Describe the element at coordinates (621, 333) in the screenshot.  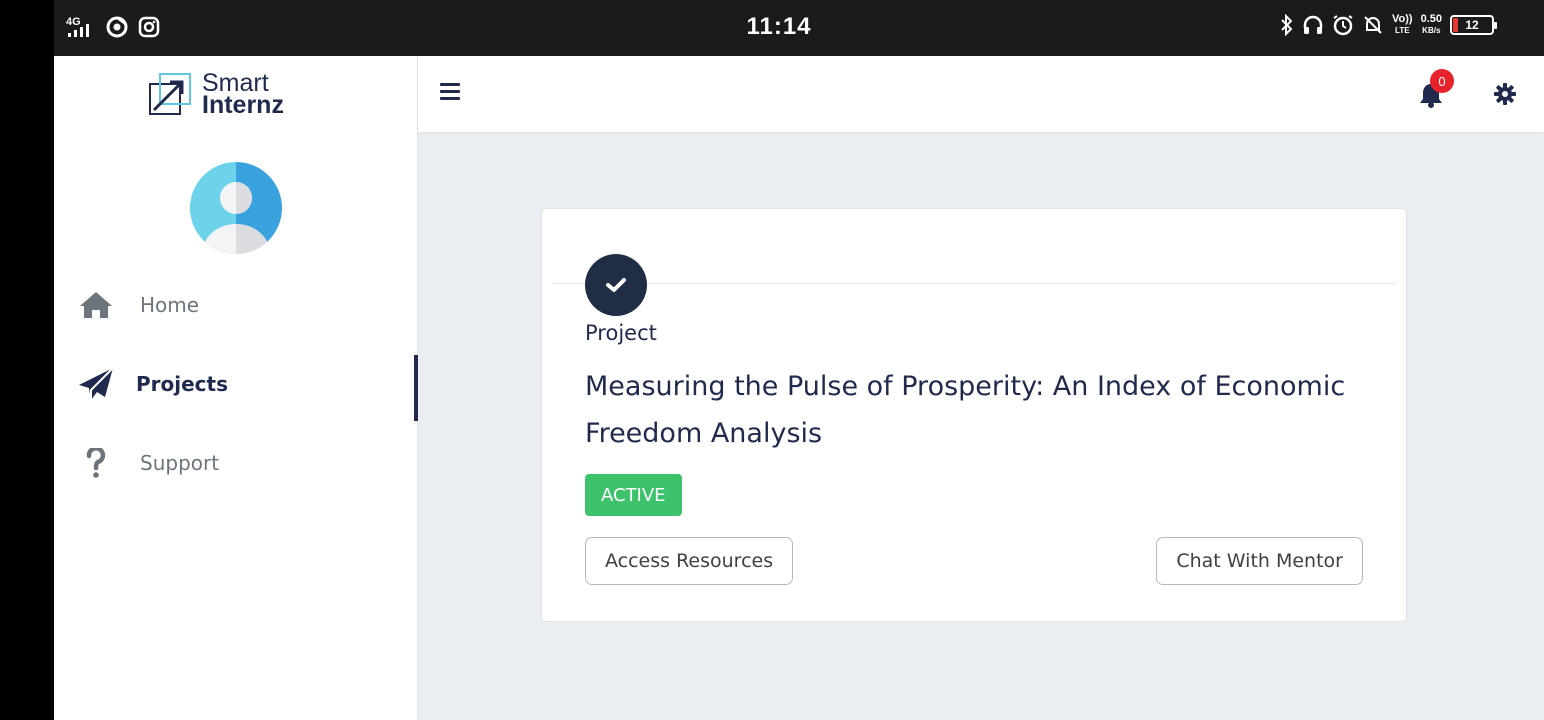
I see `project-kicker: Project` at that location.